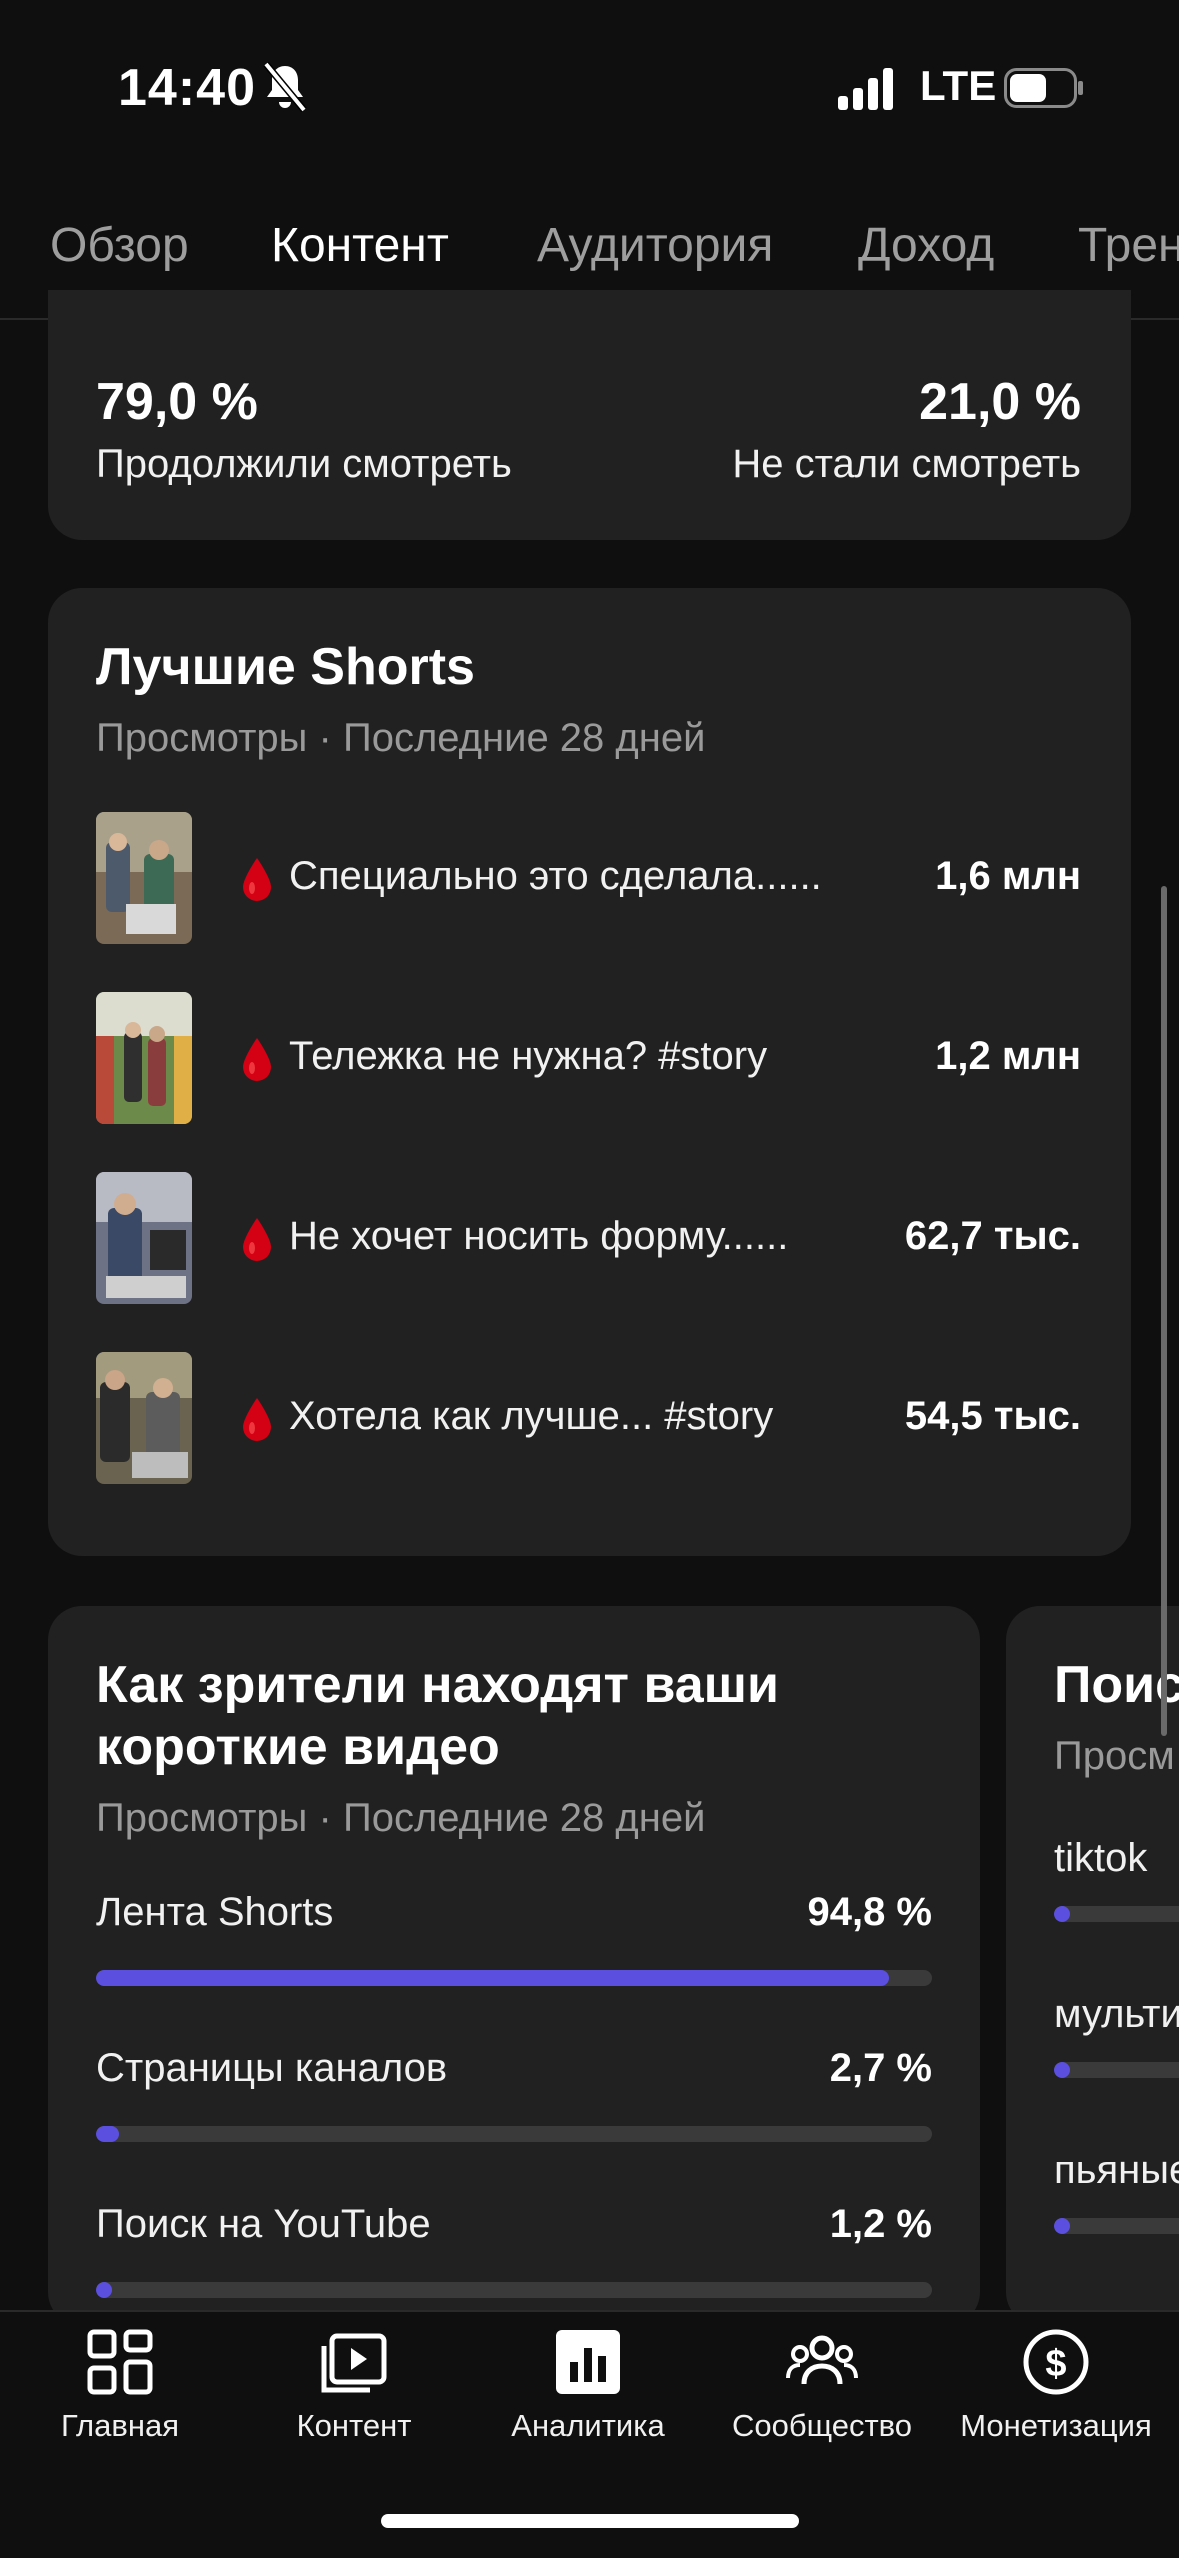 The height and width of the screenshot is (2558, 1179). What do you see at coordinates (822, 2360) in the screenshot?
I see `community-icon` at bounding box center [822, 2360].